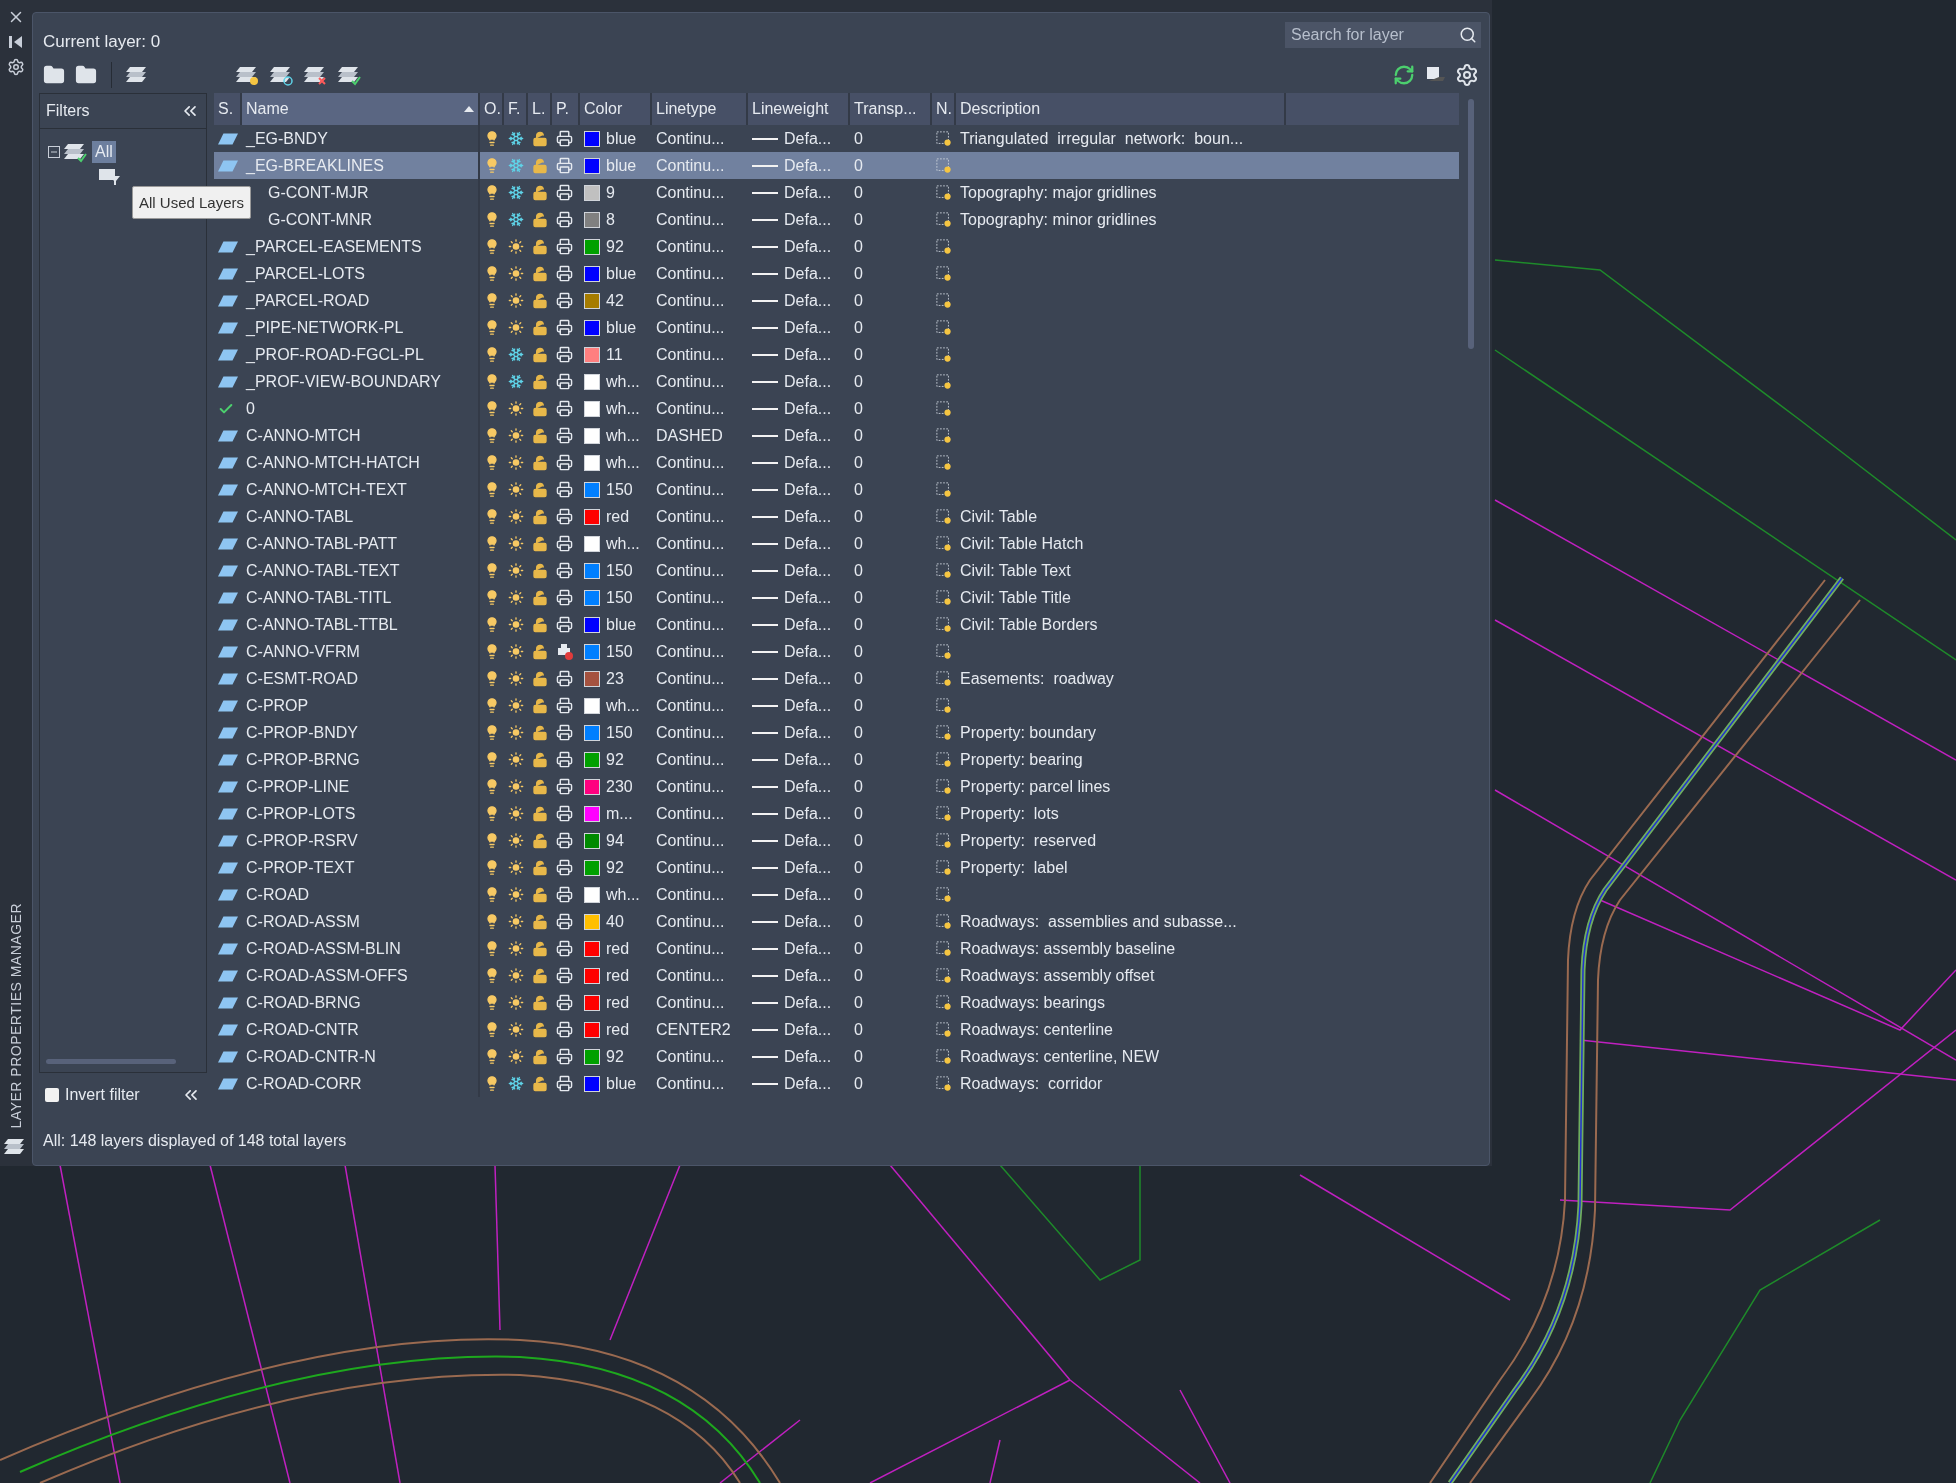 The image size is (1956, 1483). Describe the element at coordinates (334, 246) in the screenshot. I see `layer-name: _PARCEL-EASEMENTS` at that location.